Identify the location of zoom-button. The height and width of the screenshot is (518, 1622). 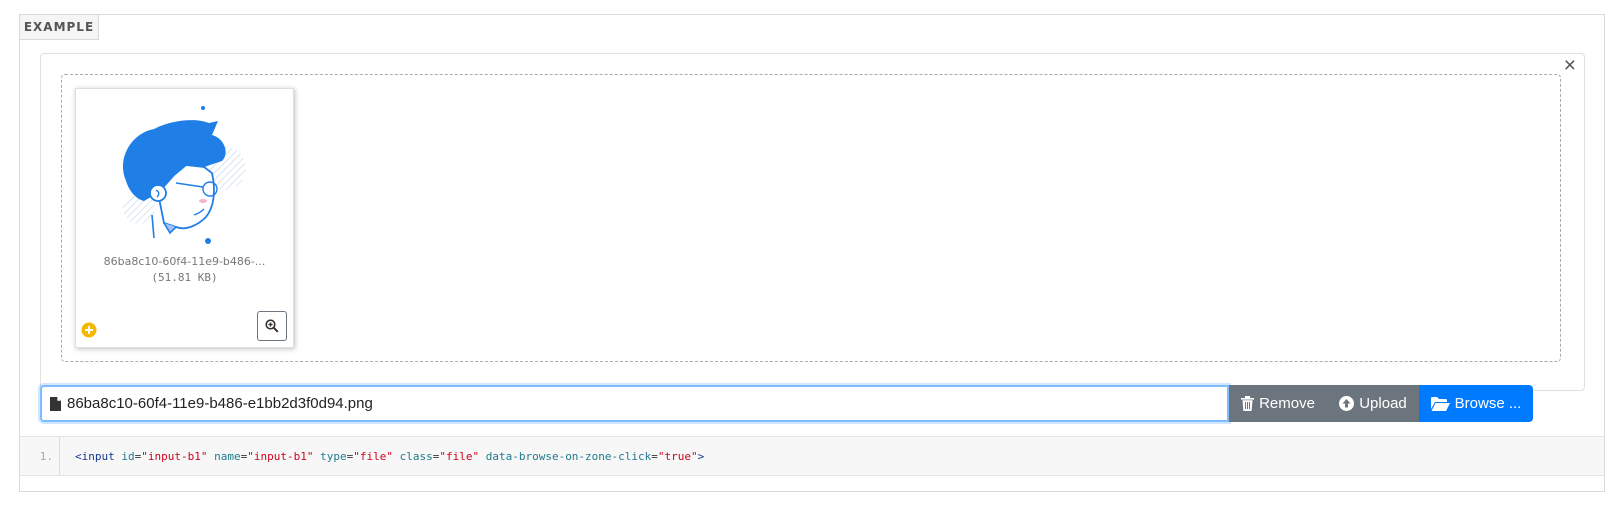
(272, 326).